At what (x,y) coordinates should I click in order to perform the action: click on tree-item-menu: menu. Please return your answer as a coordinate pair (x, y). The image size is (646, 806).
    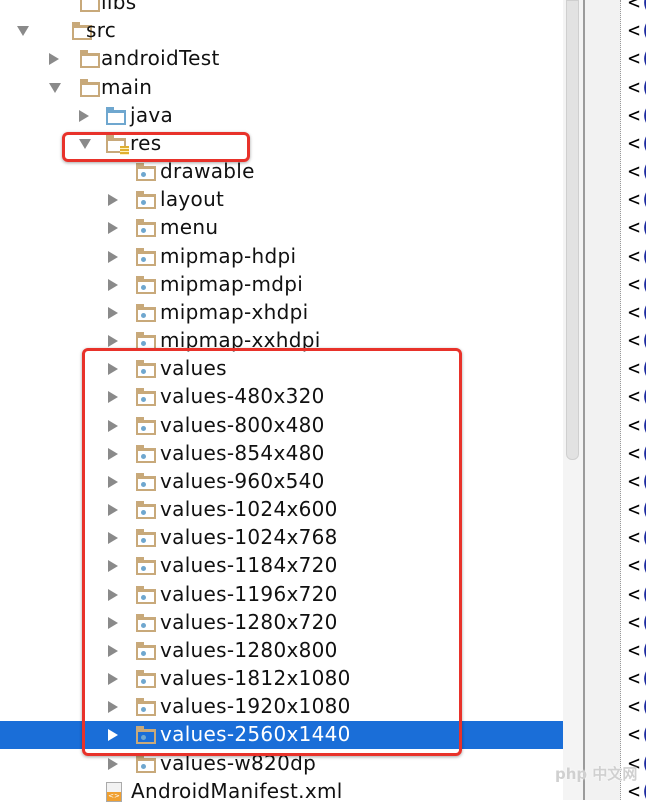
    Looking at the image, I should click on (281, 228).